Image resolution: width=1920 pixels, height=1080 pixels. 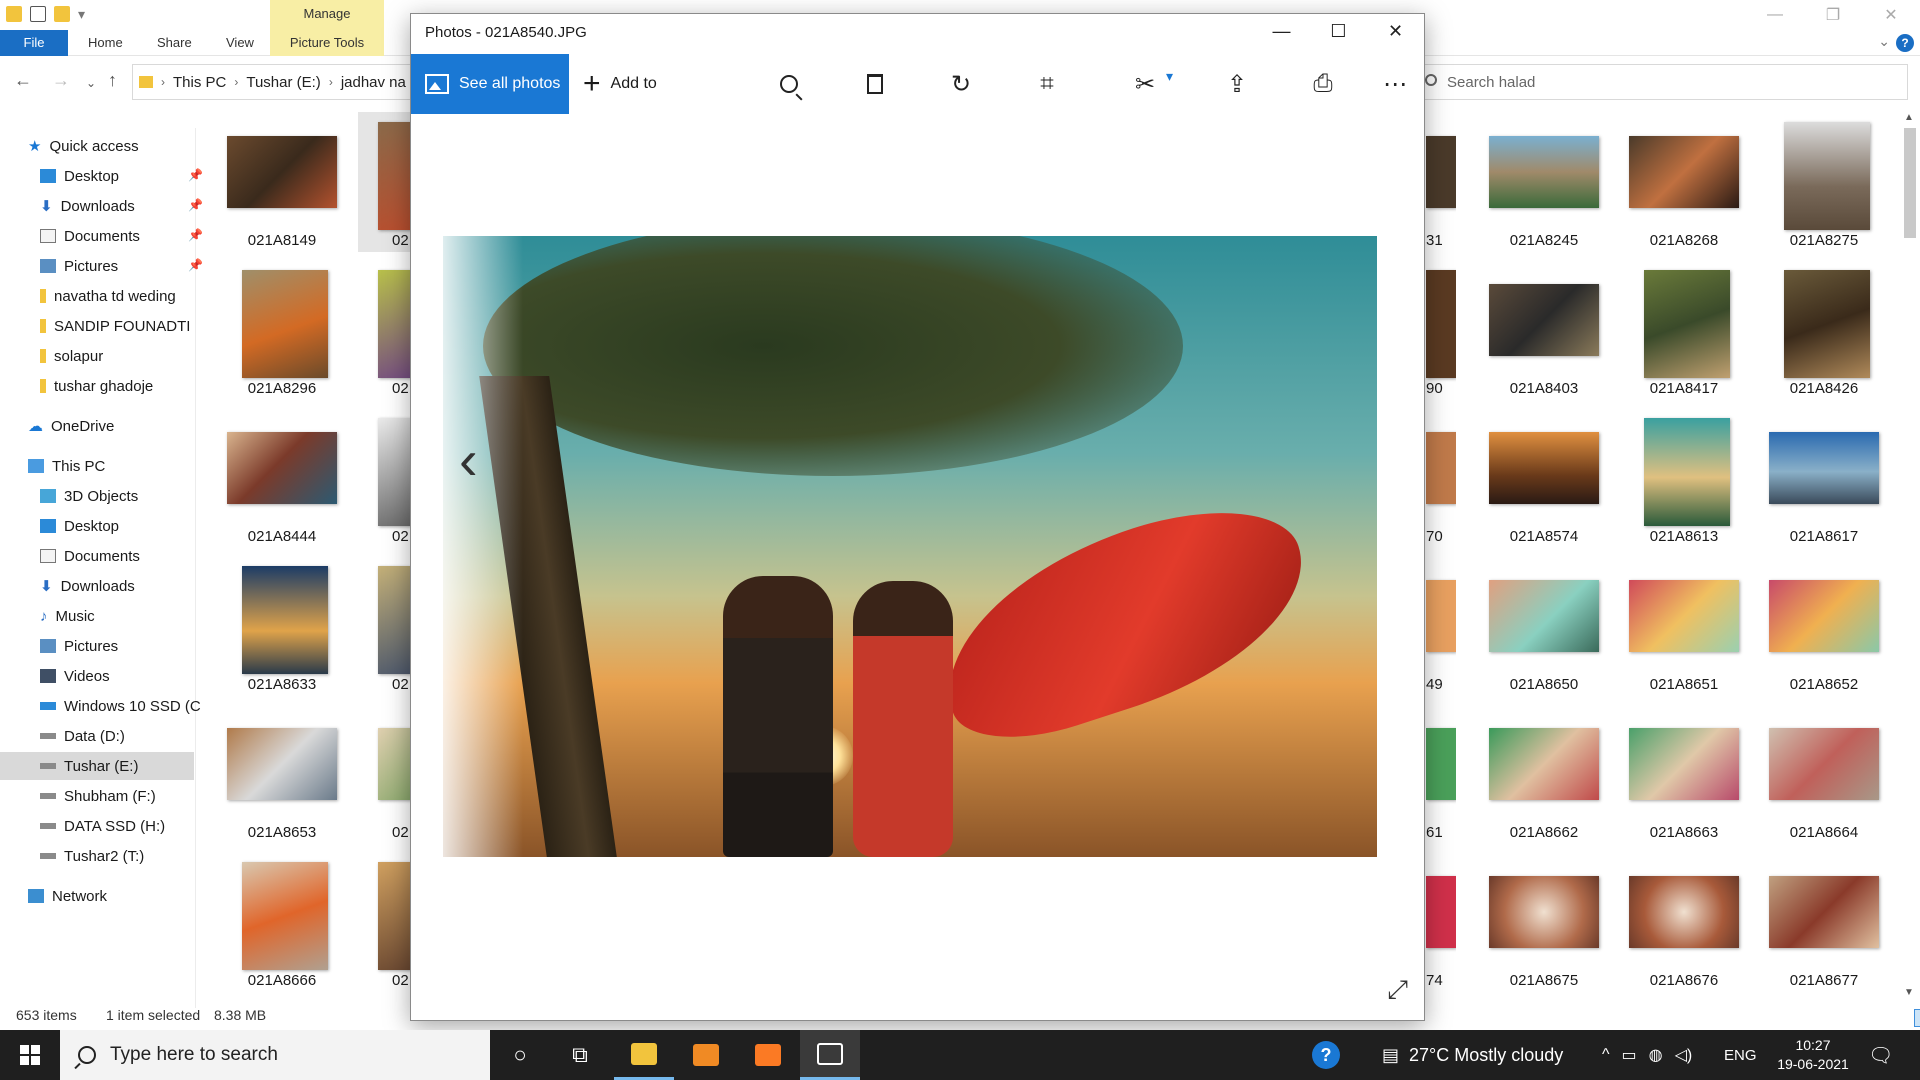 What do you see at coordinates (1677, 182) in the screenshot?
I see `file-thumbnail: 021A8268` at bounding box center [1677, 182].